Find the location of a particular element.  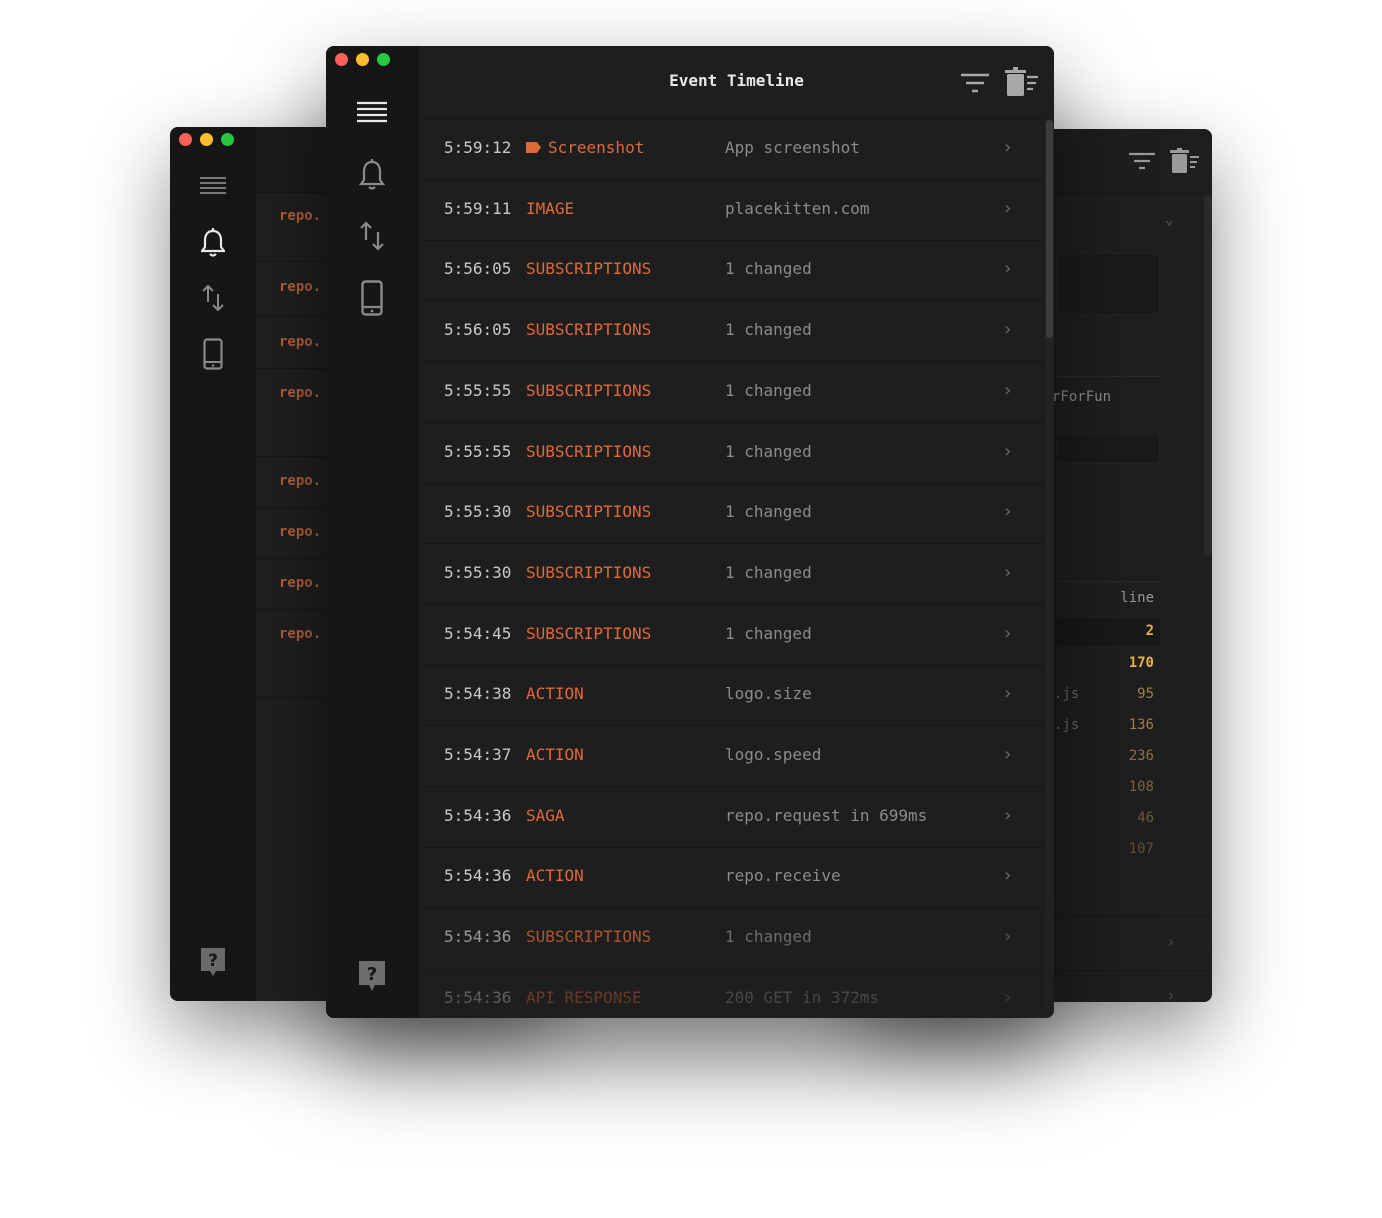

event-type: Screenshot is located at coordinates (585, 147).